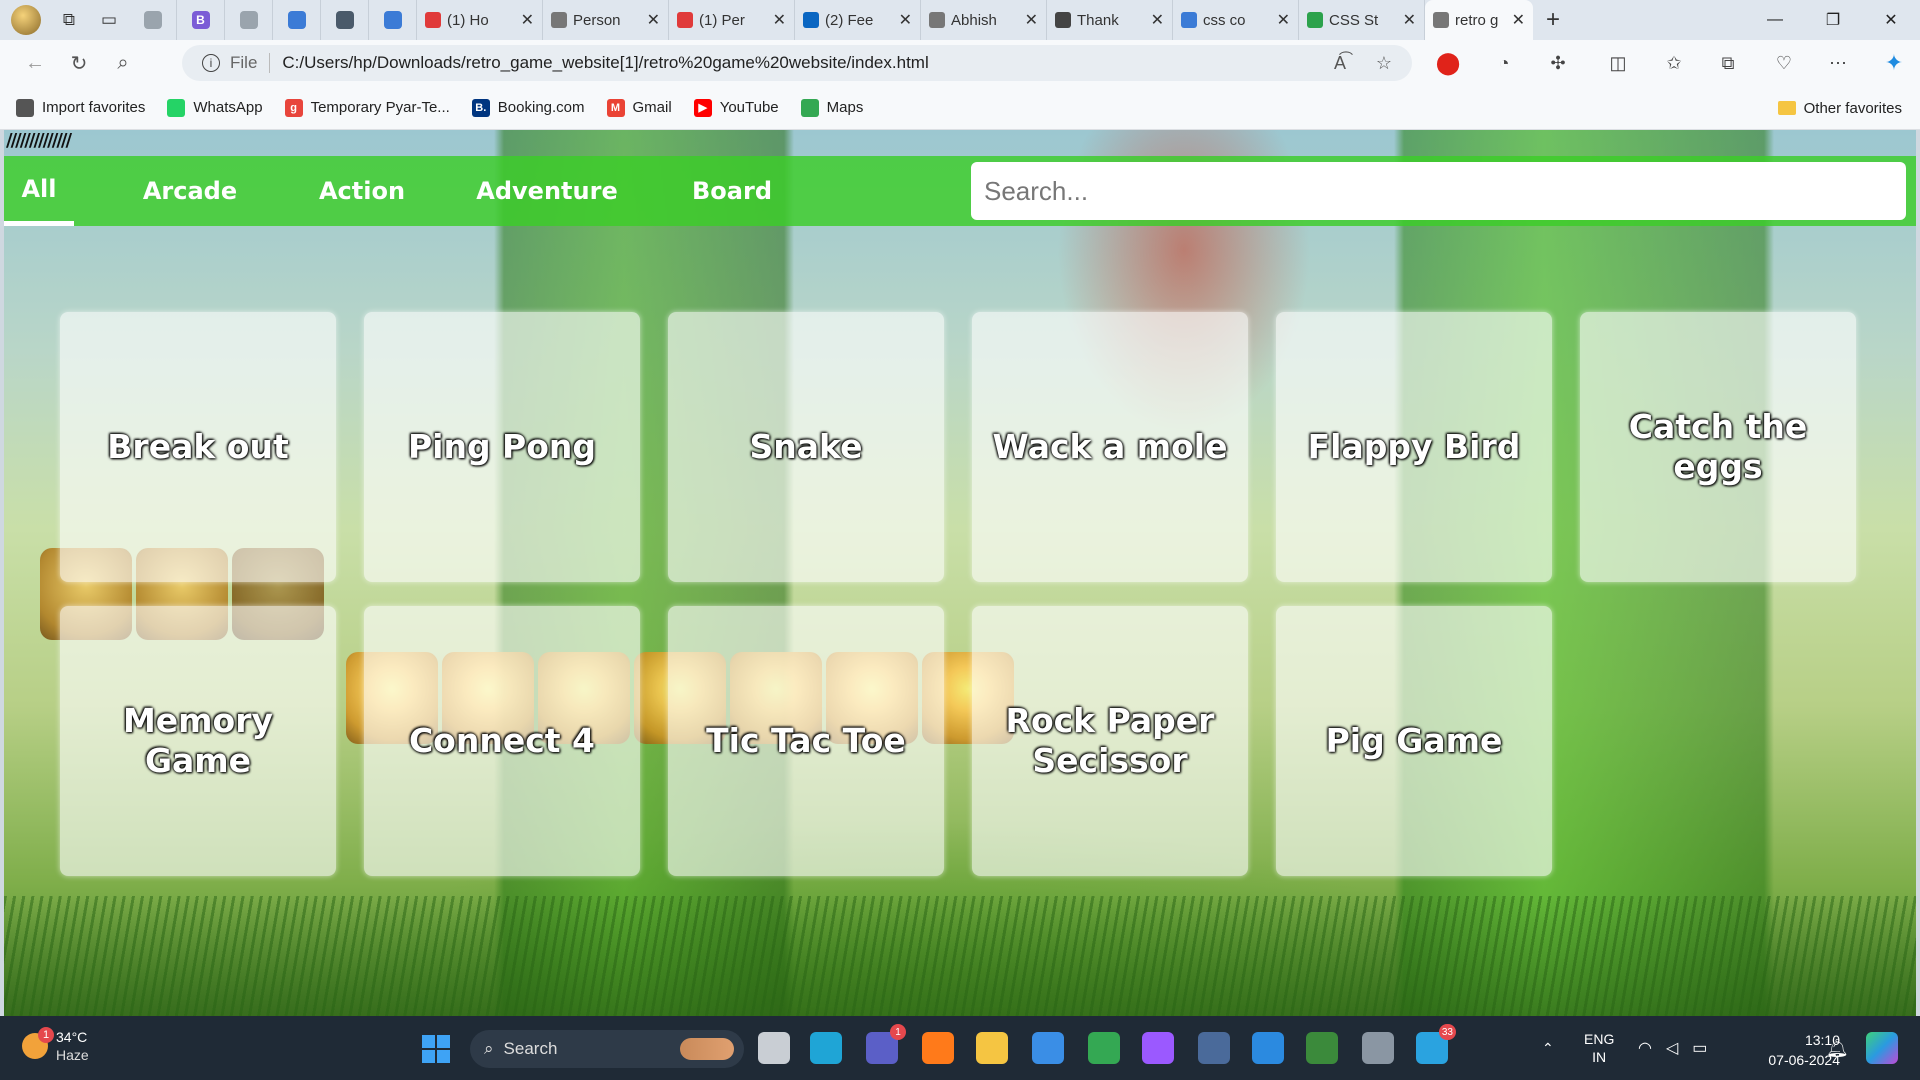 The image size is (1920, 1080). I want to click on performance-icon: ◔, so click(1504, 63).